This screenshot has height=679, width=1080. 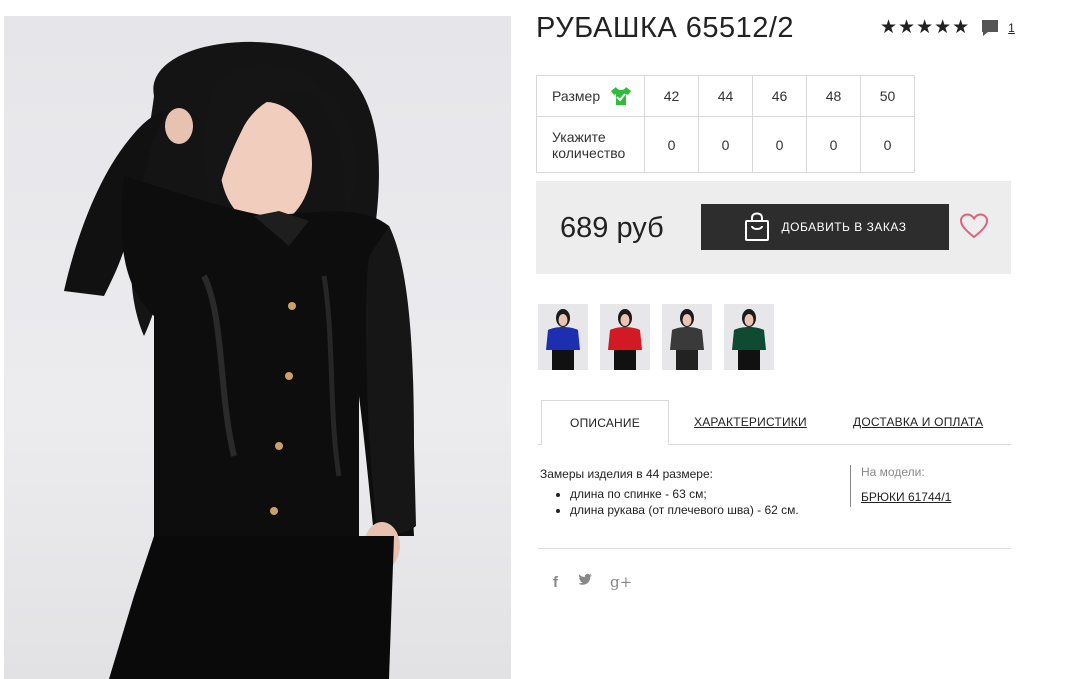 What do you see at coordinates (621, 582) in the screenshot?
I see `googleplus-icon: g+` at bounding box center [621, 582].